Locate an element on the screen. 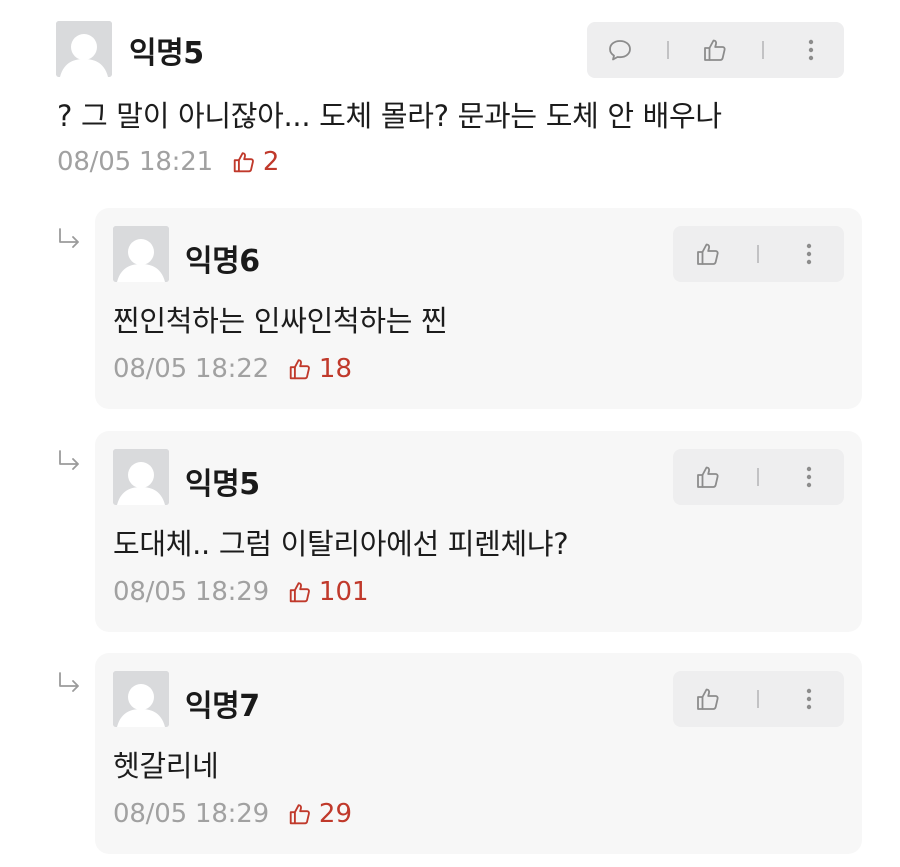  comment-meta: 08/05 18:29 101 is located at coordinates (241, 592).